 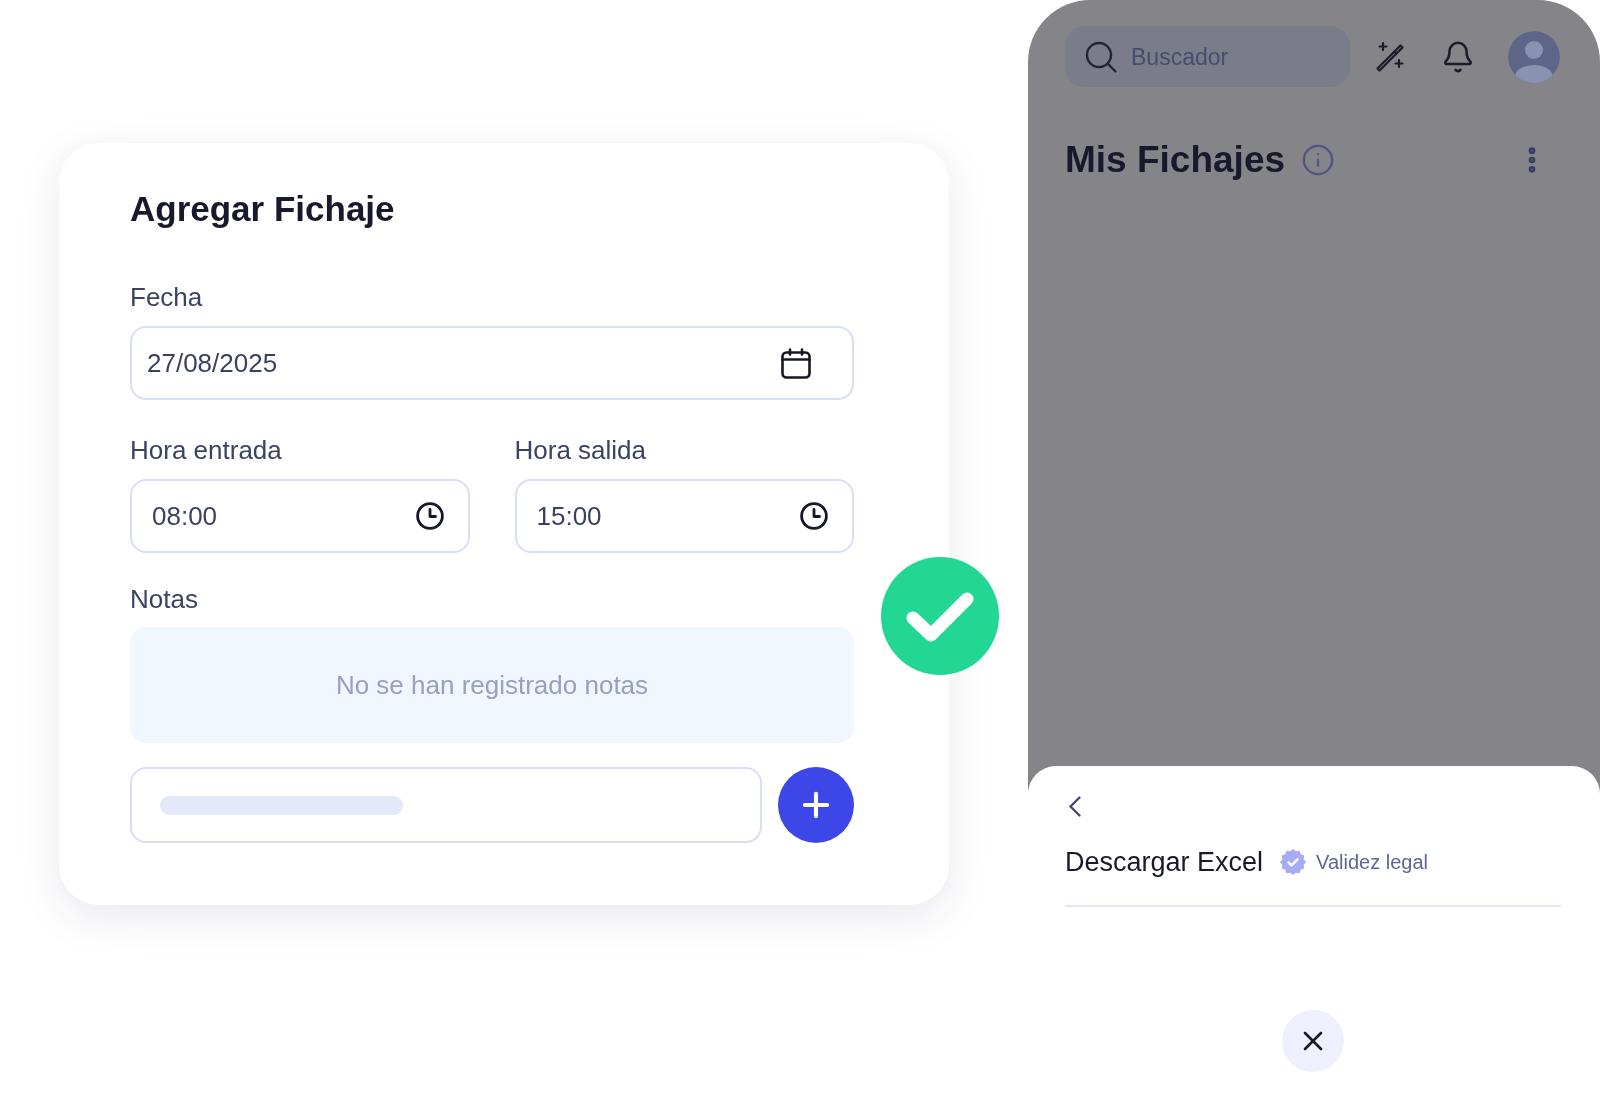 What do you see at coordinates (446, 805) in the screenshot?
I see `note-input-field` at bounding box center [446, 805].